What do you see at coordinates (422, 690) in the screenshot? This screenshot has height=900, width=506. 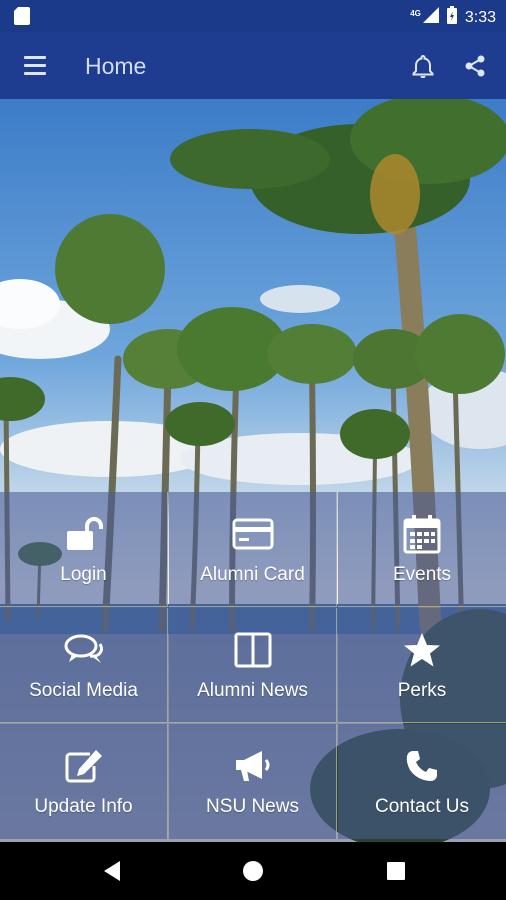 I see `perks-label: Perks` at bounding box center [422, 690].